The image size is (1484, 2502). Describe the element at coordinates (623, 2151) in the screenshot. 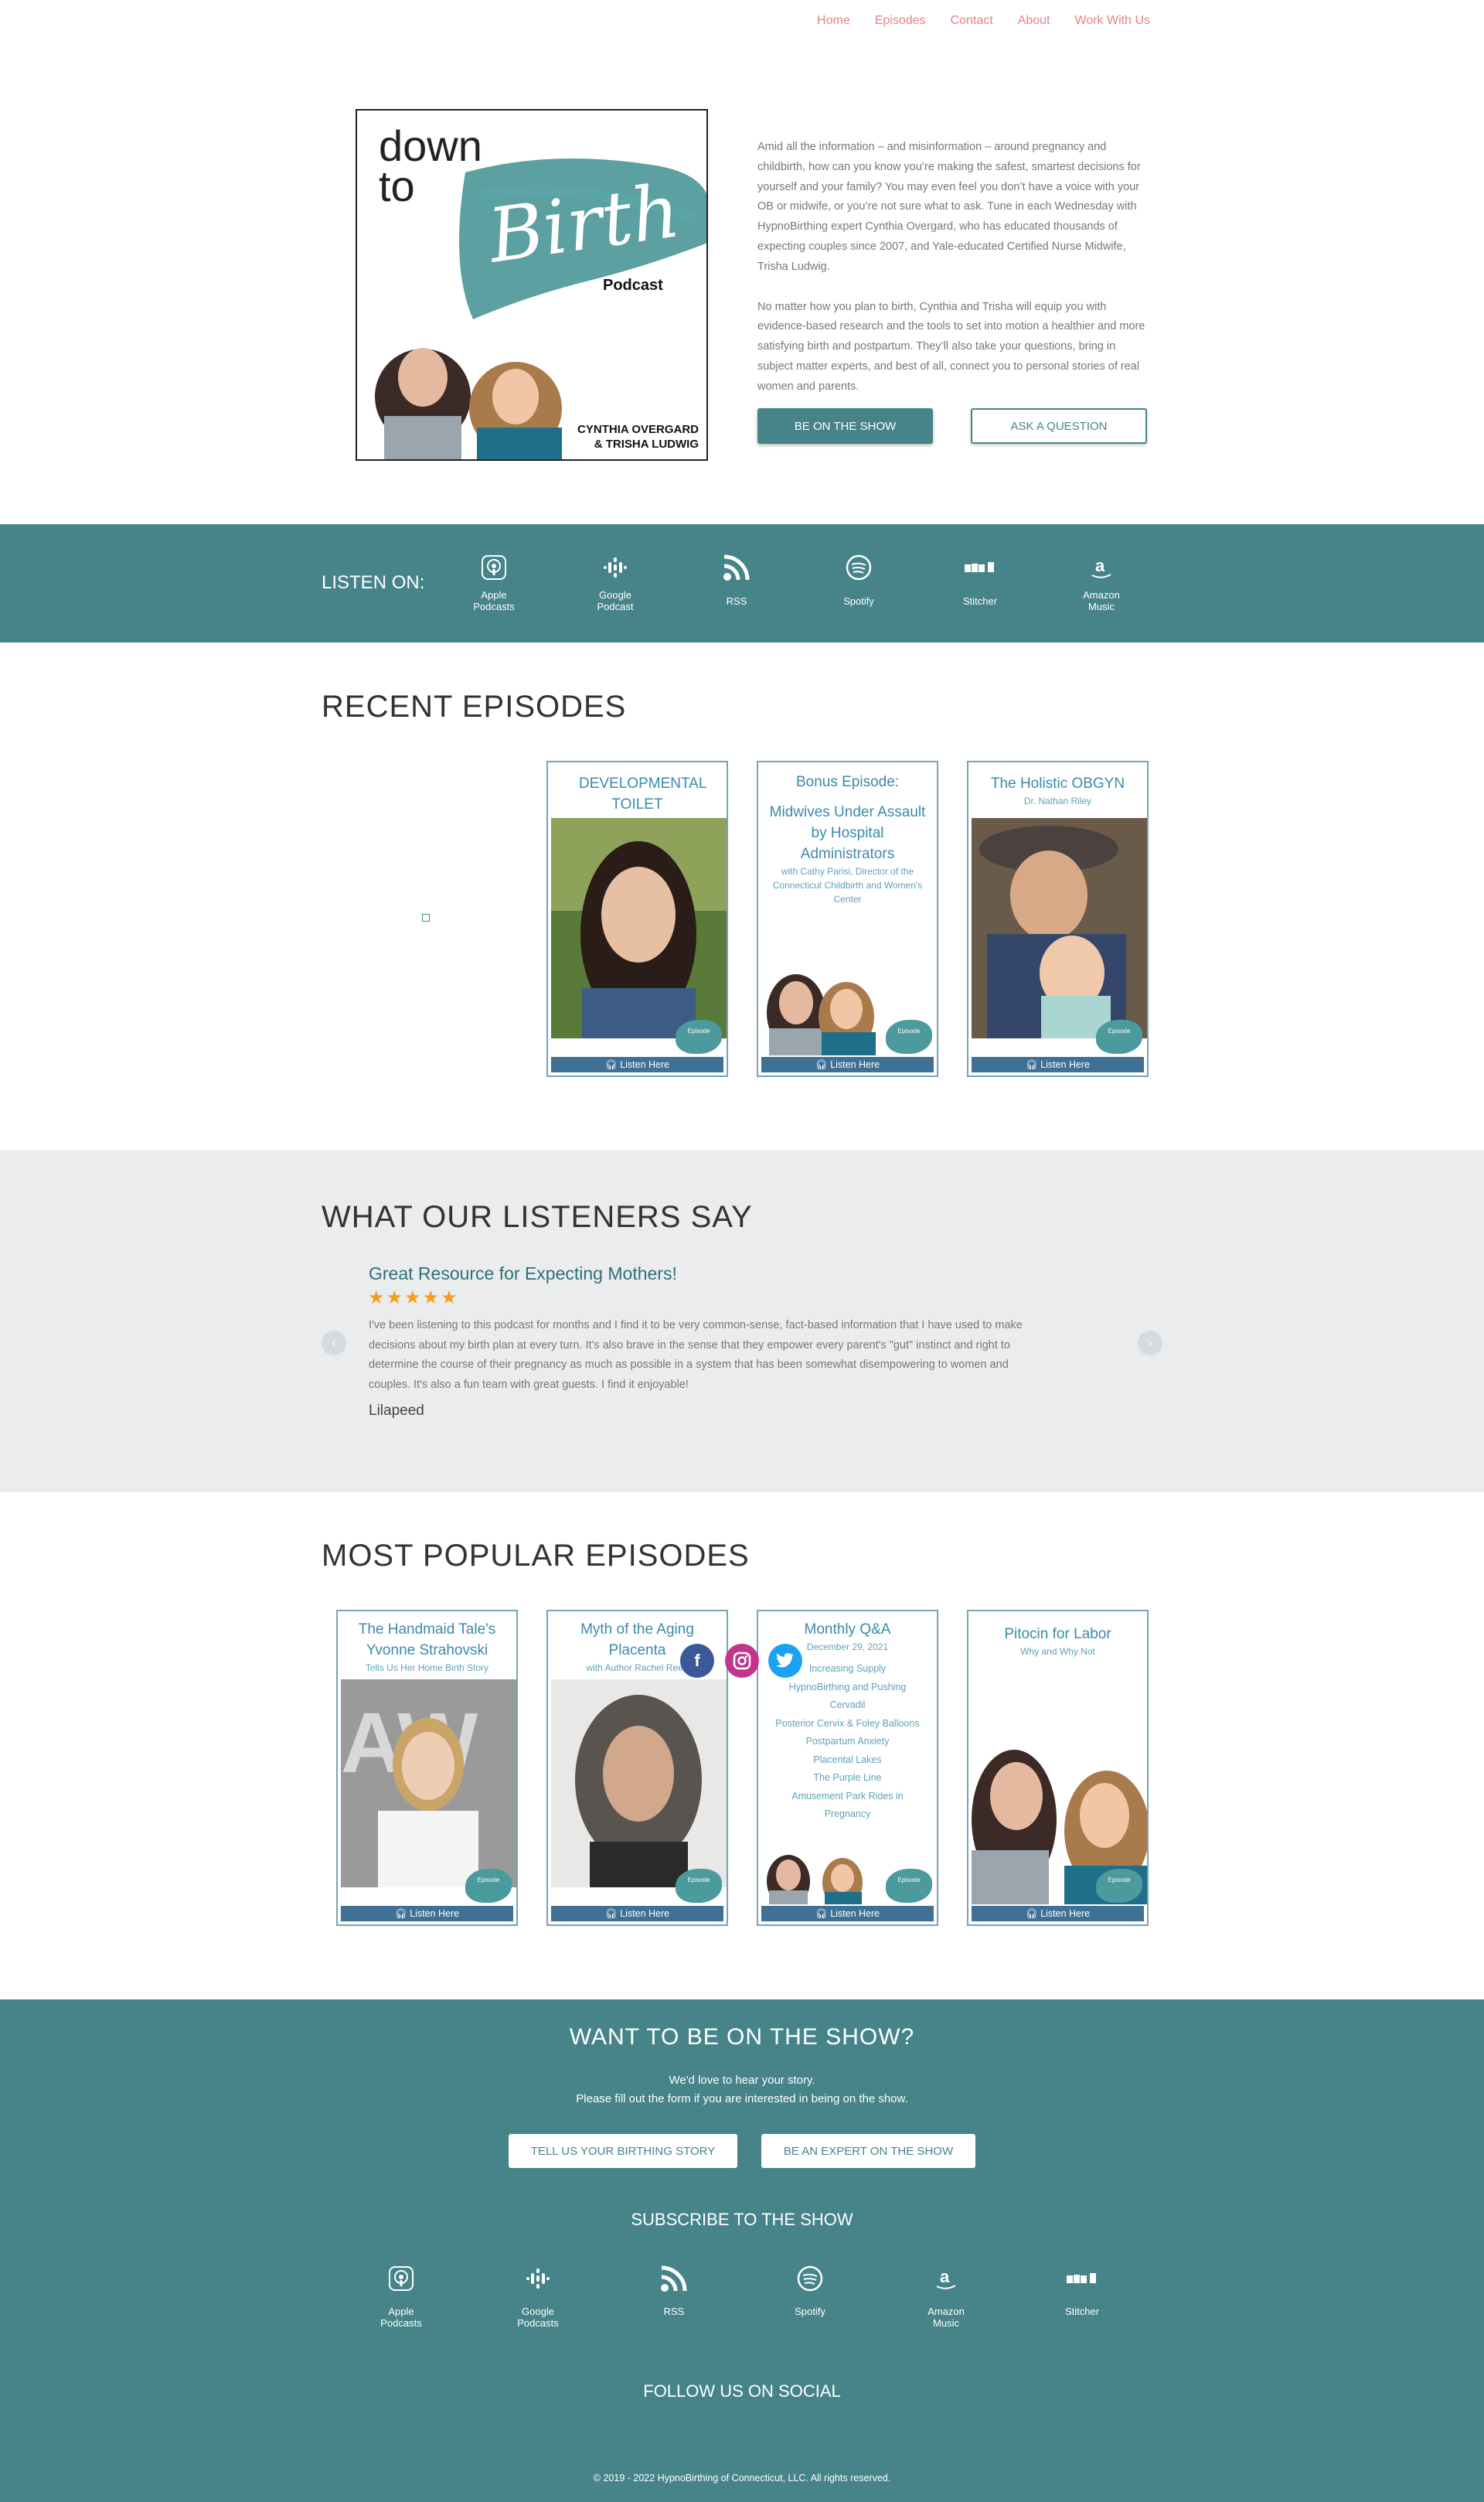

I see `birthing-story-button: TELL US YOUR BIRTHING STORY` at that location.